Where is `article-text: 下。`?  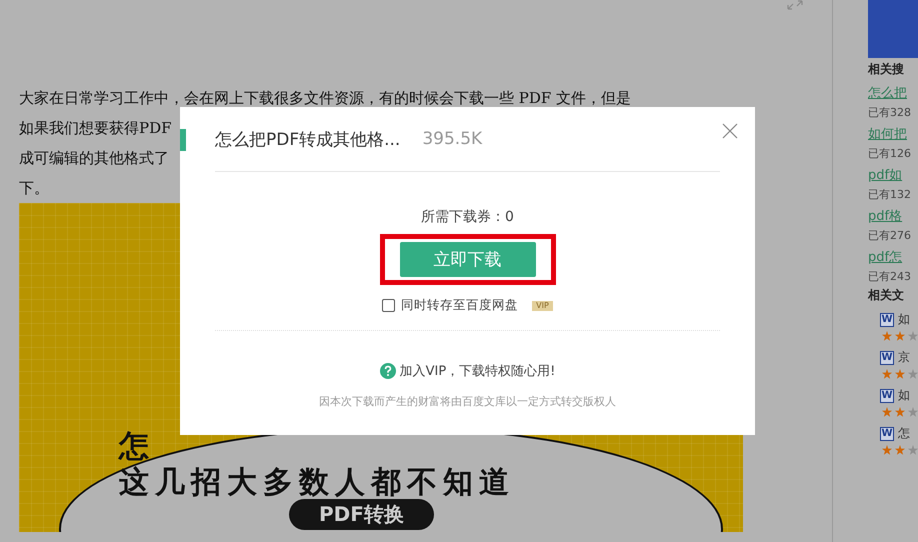 article-text: 下。 is located at coordinates (34, 188).